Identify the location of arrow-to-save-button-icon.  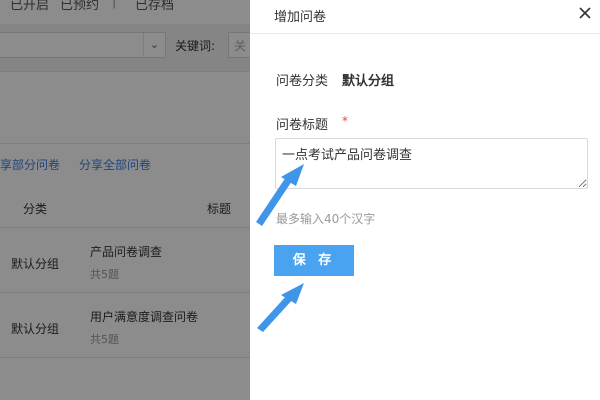
(280, 307).